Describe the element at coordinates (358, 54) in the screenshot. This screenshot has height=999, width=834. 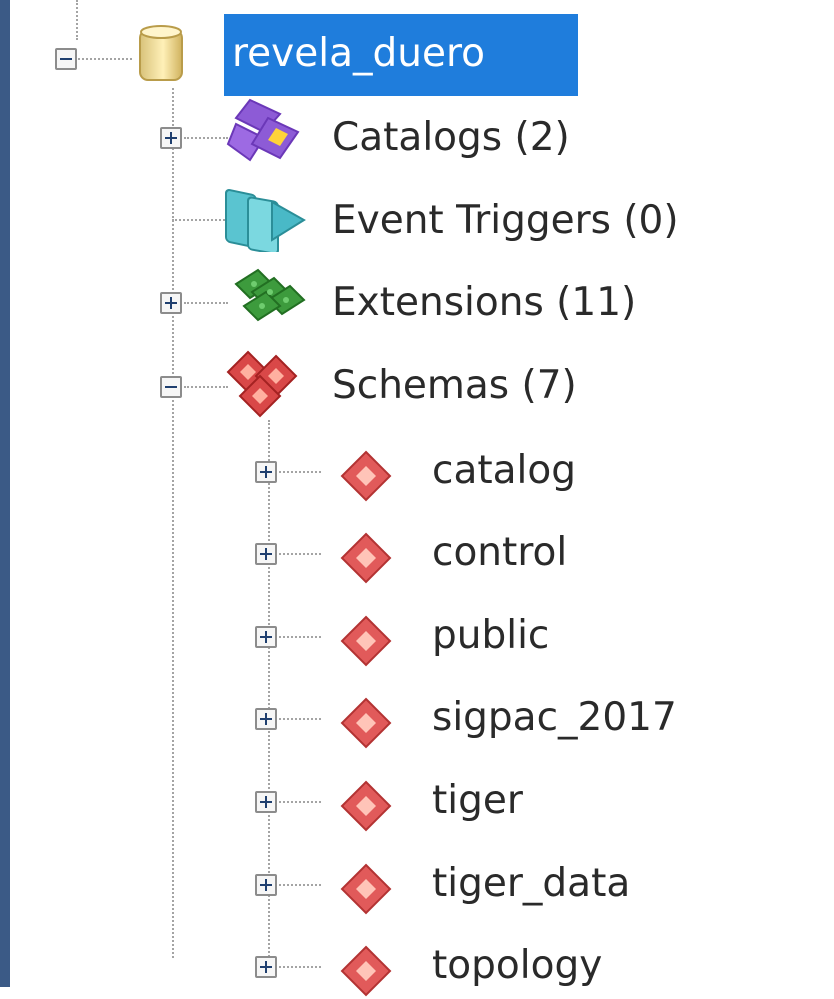
I see `root-node-label: revela_duero` at that location.